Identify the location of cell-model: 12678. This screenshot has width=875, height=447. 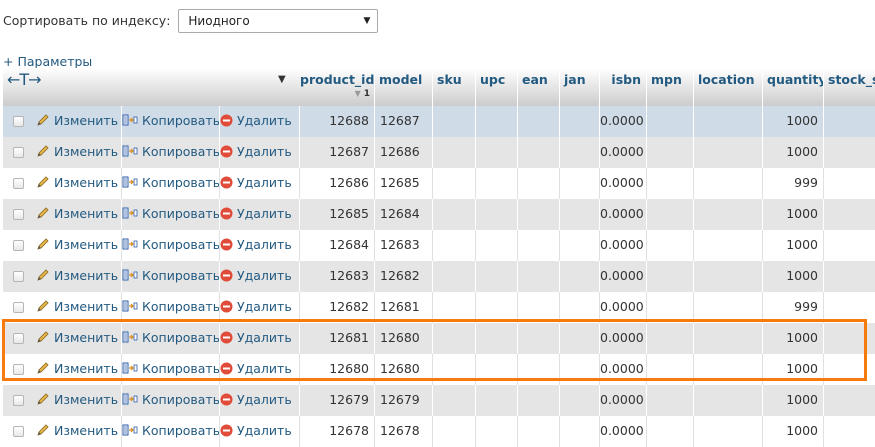
(404, 431).